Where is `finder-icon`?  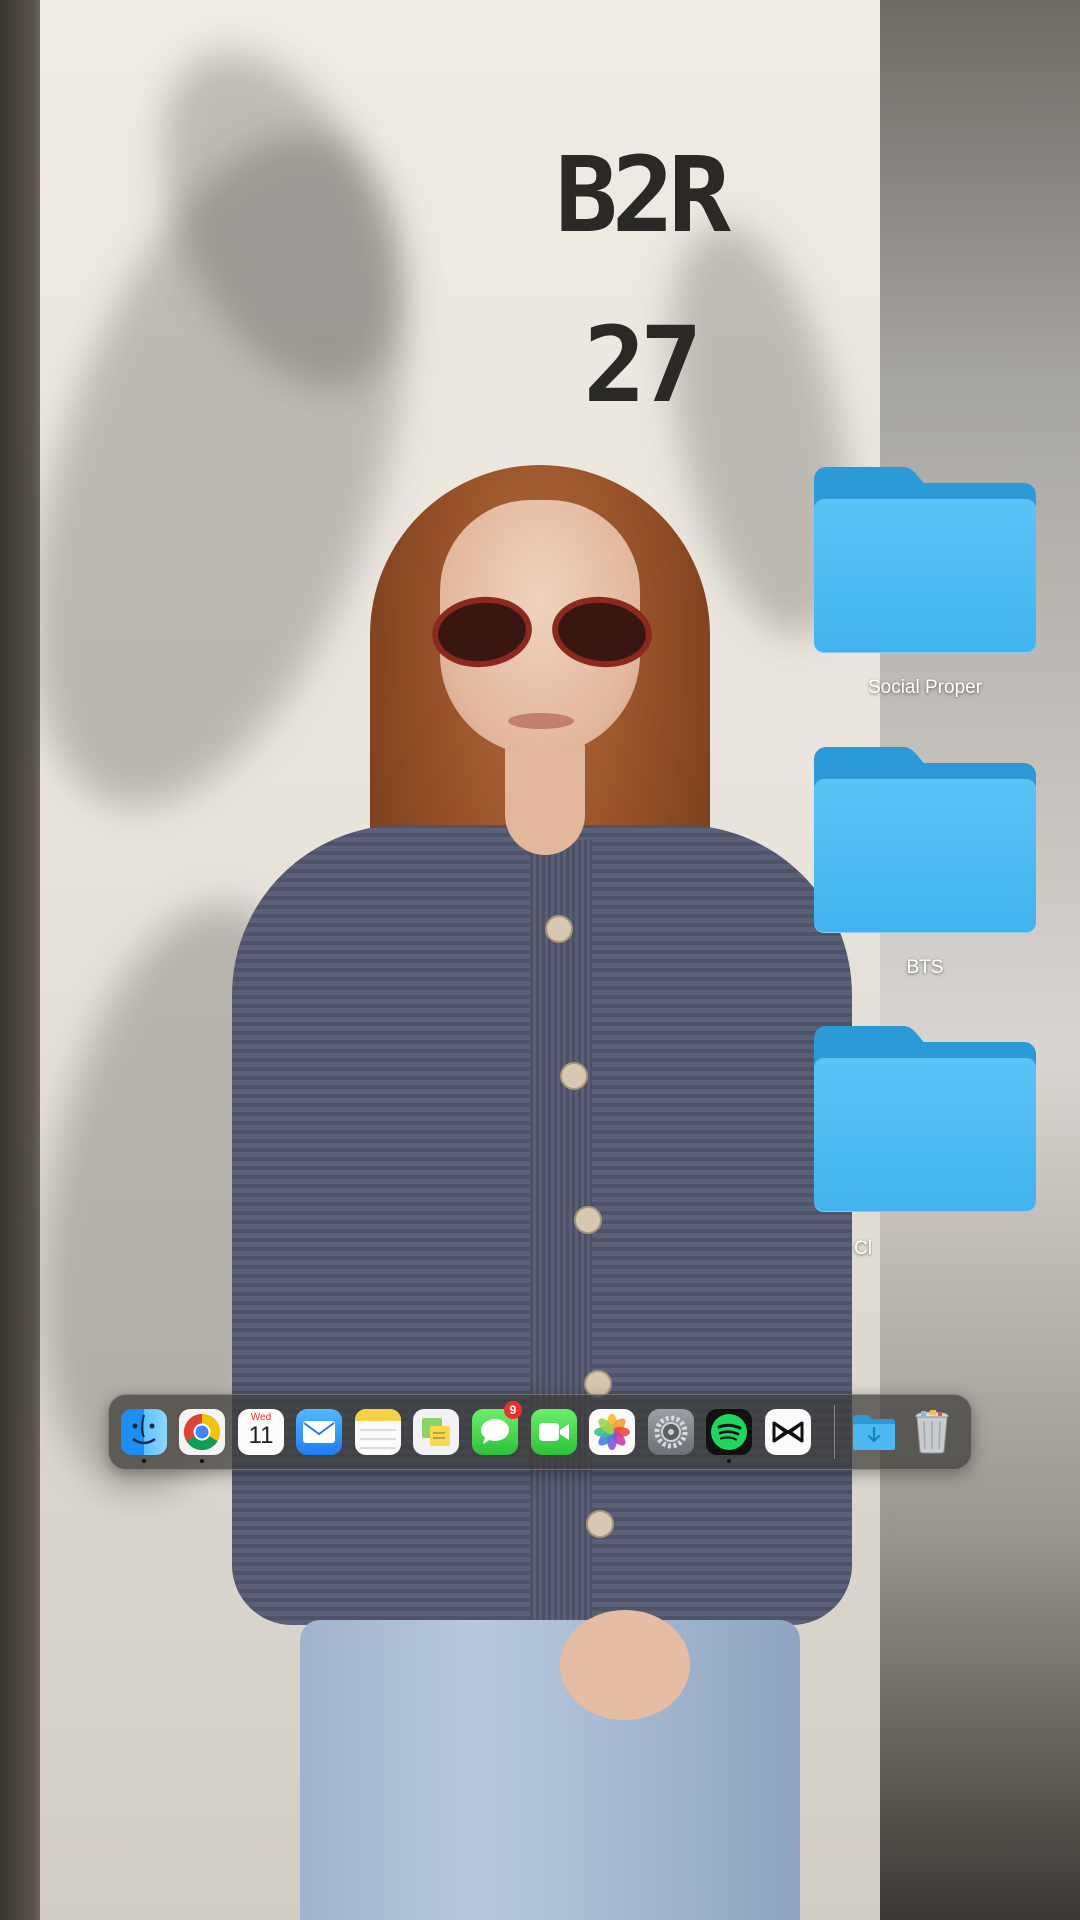 finder-icon is located at coordinates (144, 1429).